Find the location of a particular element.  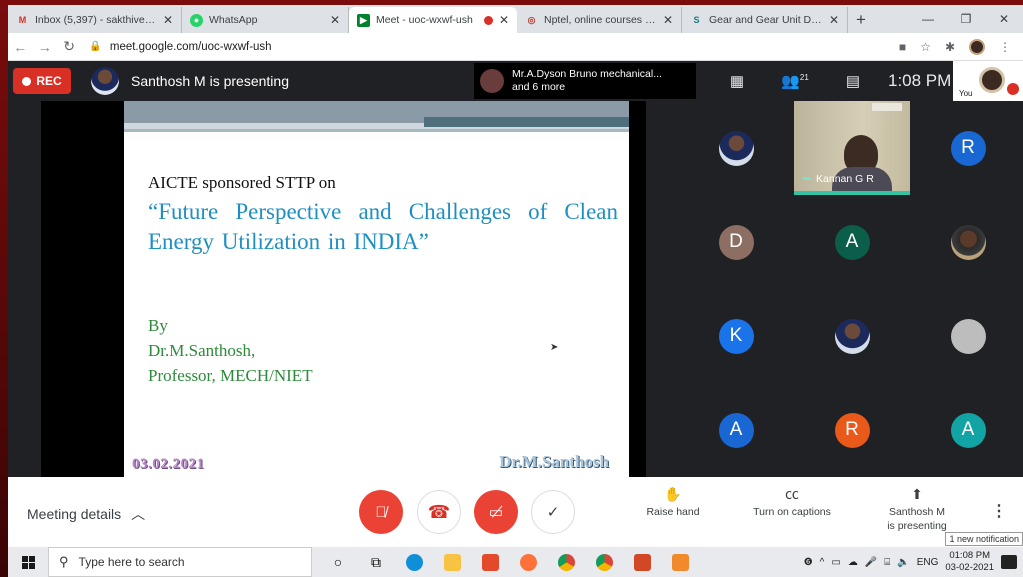

chat-icon: ▤ is located at coordinates (853, 81).